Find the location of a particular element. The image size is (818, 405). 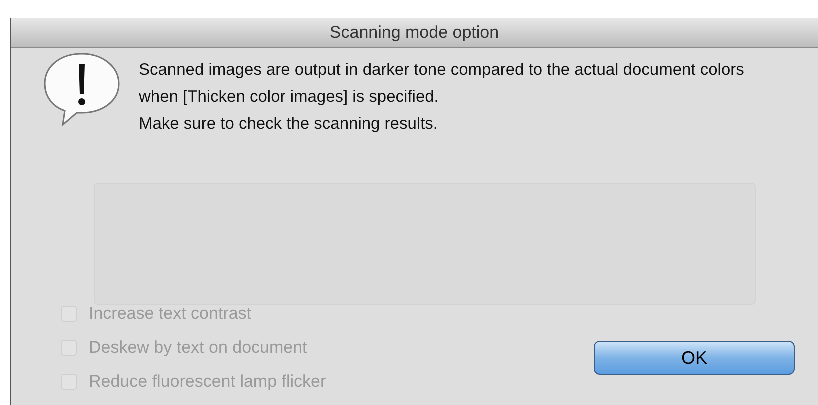

faded-option-label: Reduce fluorescent lamp flicker is located at coordinates (207, 382).